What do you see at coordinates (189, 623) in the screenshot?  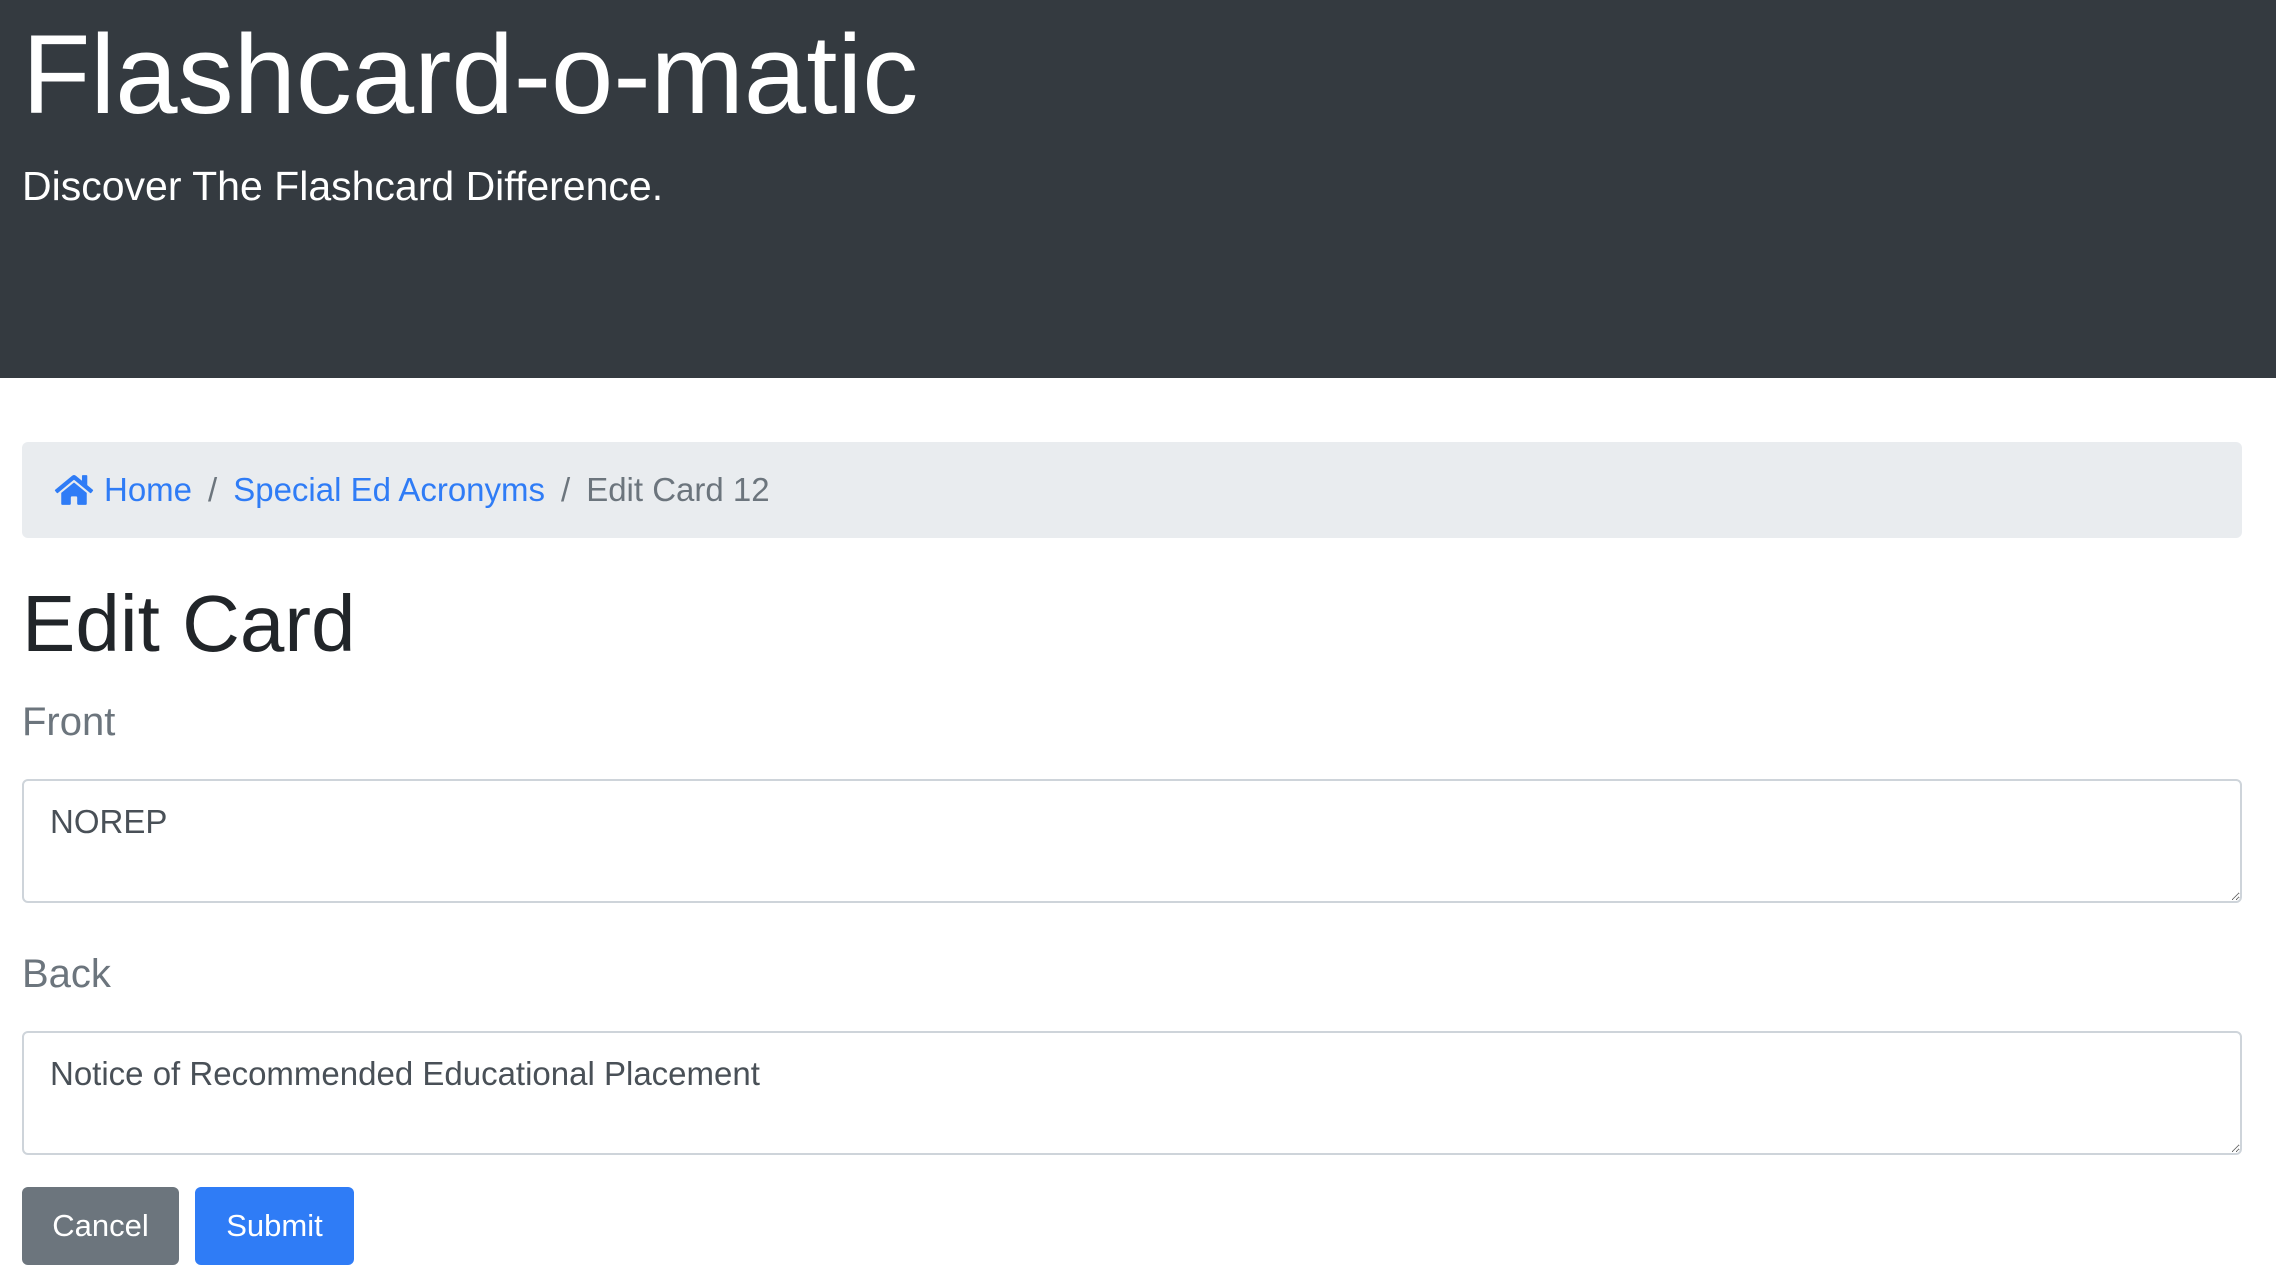 I see `page-title: Edit Card` at bounding box center [189, 623].